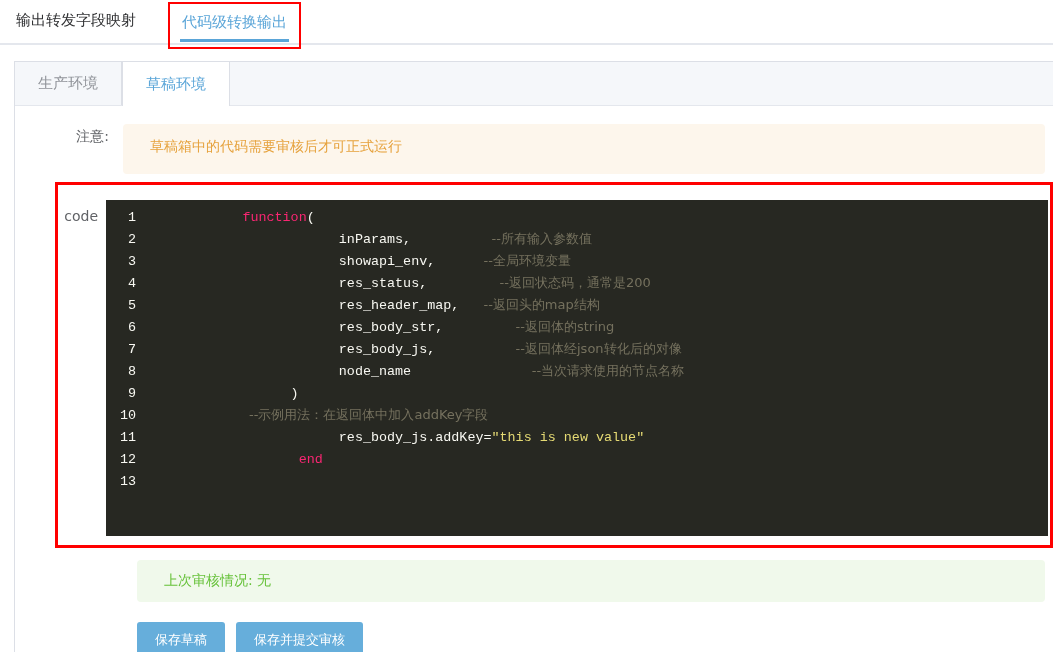 The height and width of the screenshot is (652, 1053). Describe the element at coordinates (127, 437) in the screenshot. I see `line-number: 11` at that location.